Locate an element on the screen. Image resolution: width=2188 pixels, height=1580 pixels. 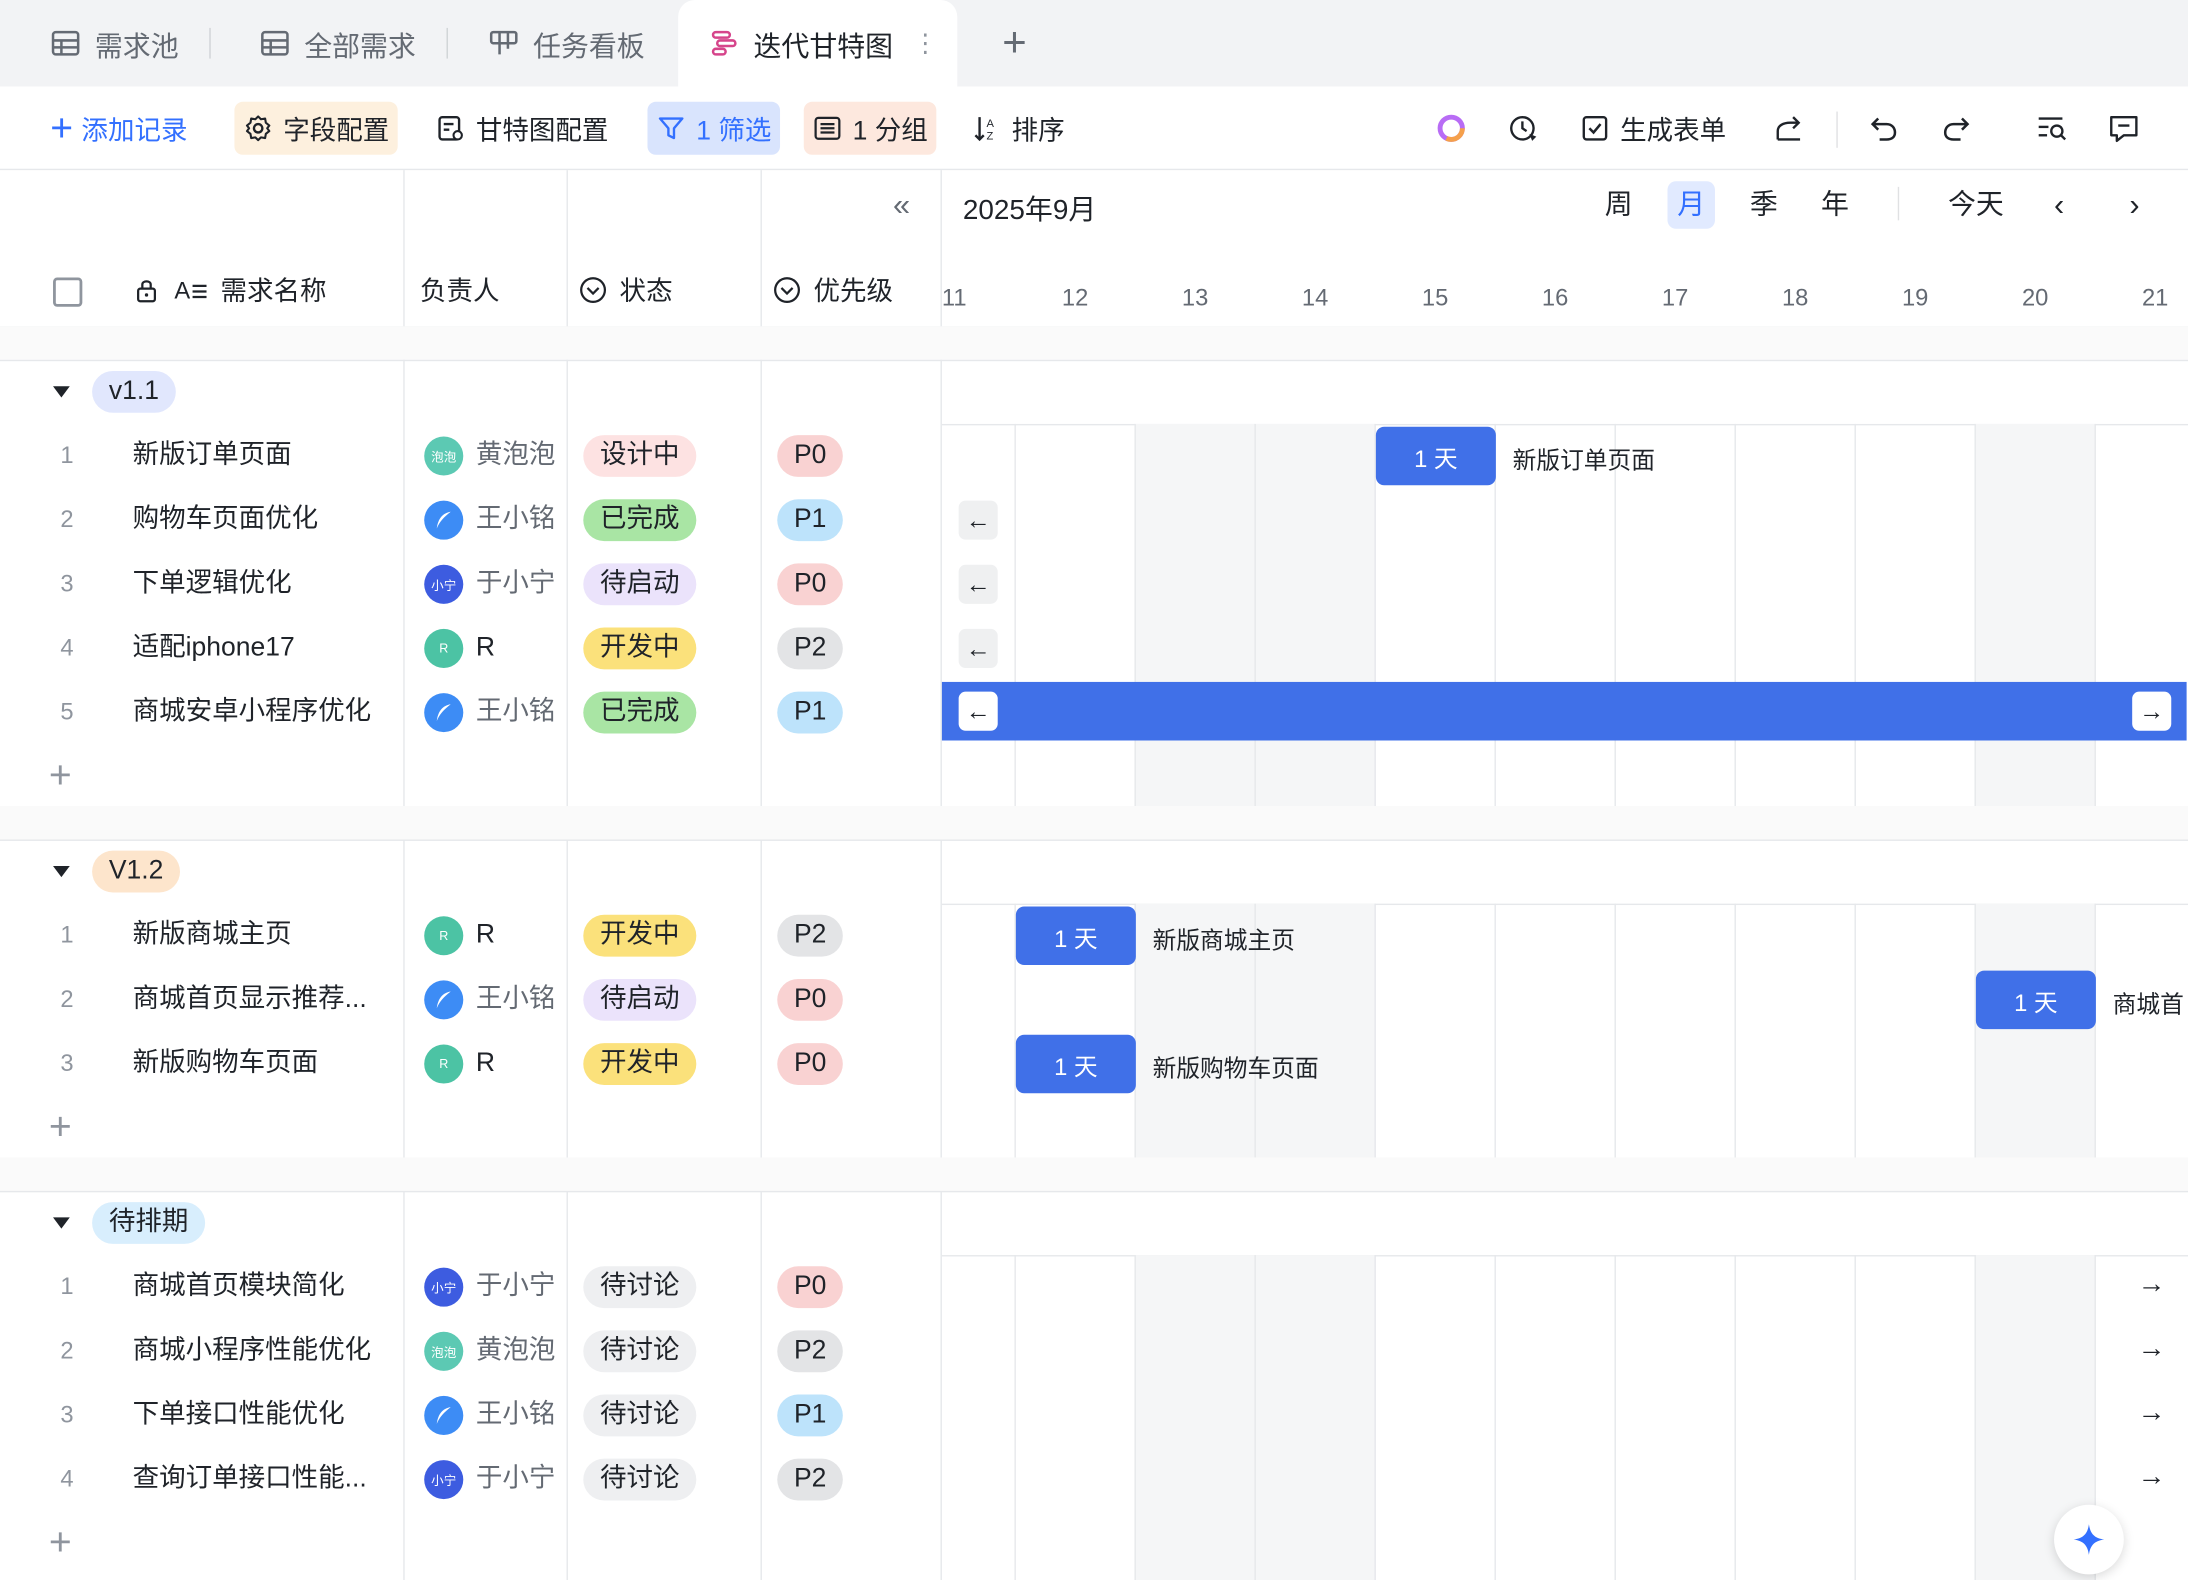
table-row: 5 商城安卓小程序优化 王小铭 已完成 P1 is located at coordinates (471, 713).